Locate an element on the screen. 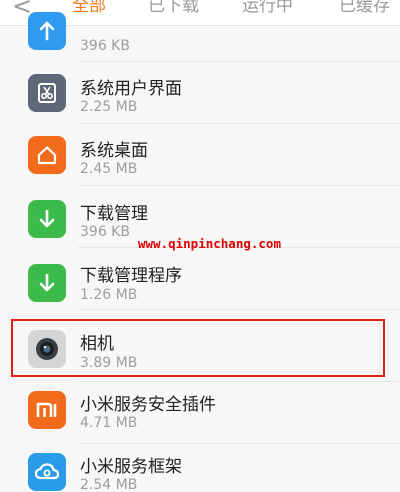 The image size is (400, 492). app-size: 2.25 MB is located at coordinates (109, 107).